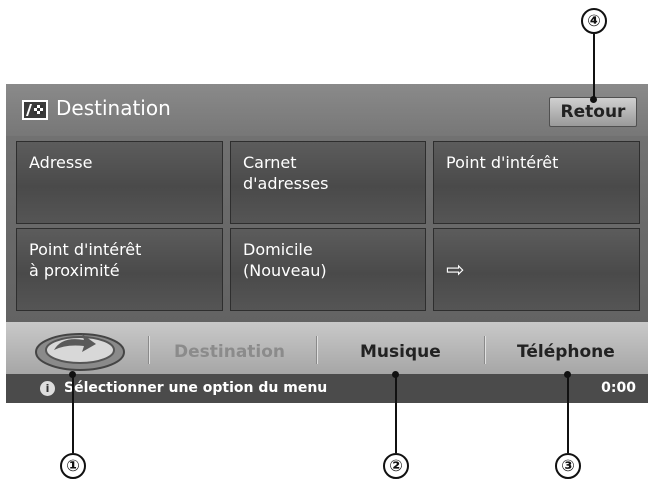 The height and width of the screenshot is (484, 654). What do you see at coordinates (593, 99) in the screenshot?
I see `callout-4-dot` at bounding box center [593, 99].